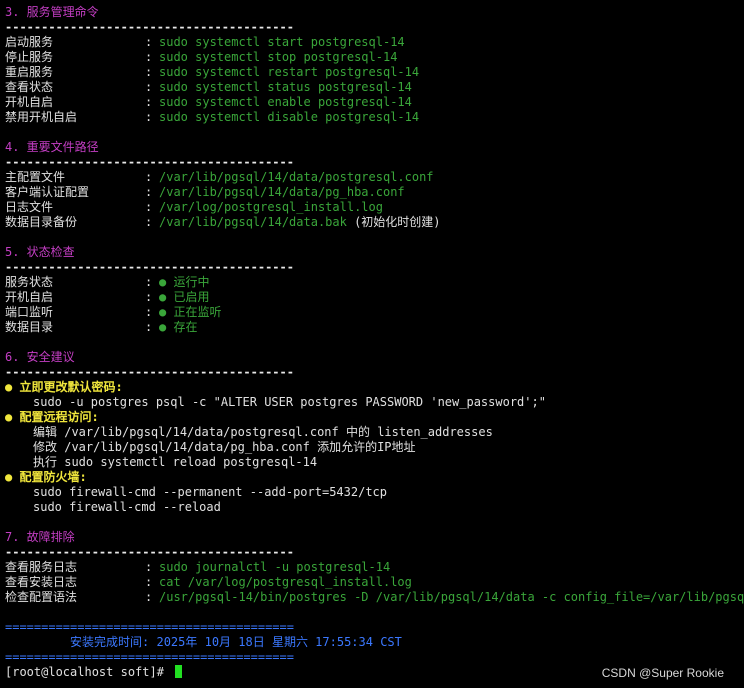 The height and width of the screenshot is (688, 744). What do you see at coordinates (205, 42) in the screenshot?
I see `row-start-service: 启动服务: sudo systemctl start postgresql-14` at bounding box center [205, 42].